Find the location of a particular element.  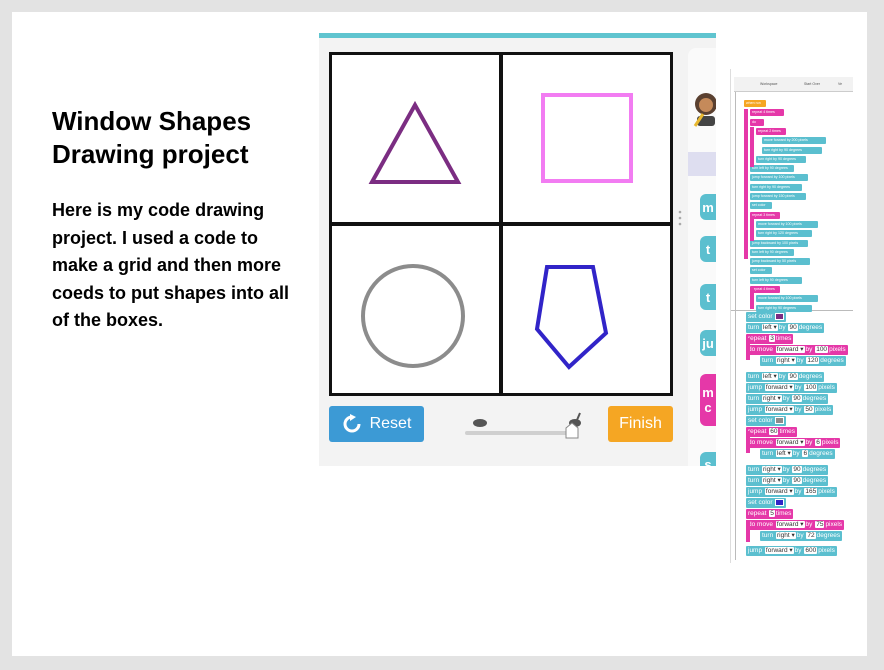

code-block-upper: jump forward by 150 pixels is located at coordinates (778, 196).